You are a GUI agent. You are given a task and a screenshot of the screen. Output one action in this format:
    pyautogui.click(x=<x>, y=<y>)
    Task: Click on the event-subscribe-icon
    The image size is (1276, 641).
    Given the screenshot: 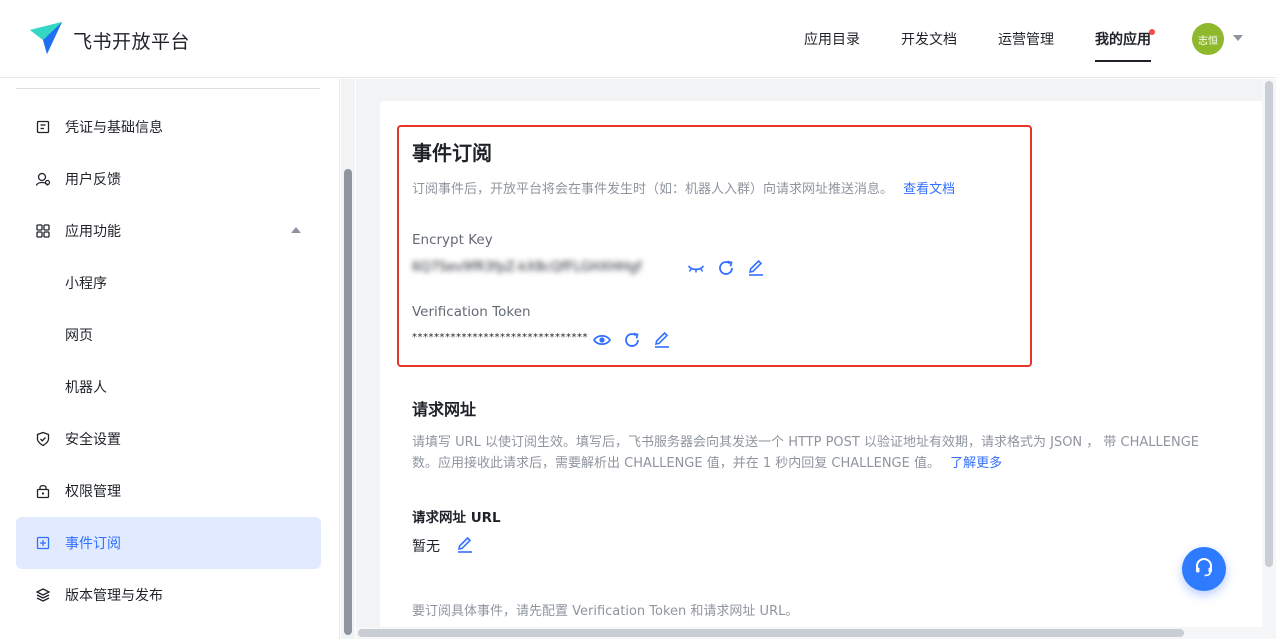 What is the action you would take?
    pyautogui.click(x=43, y=543)
    